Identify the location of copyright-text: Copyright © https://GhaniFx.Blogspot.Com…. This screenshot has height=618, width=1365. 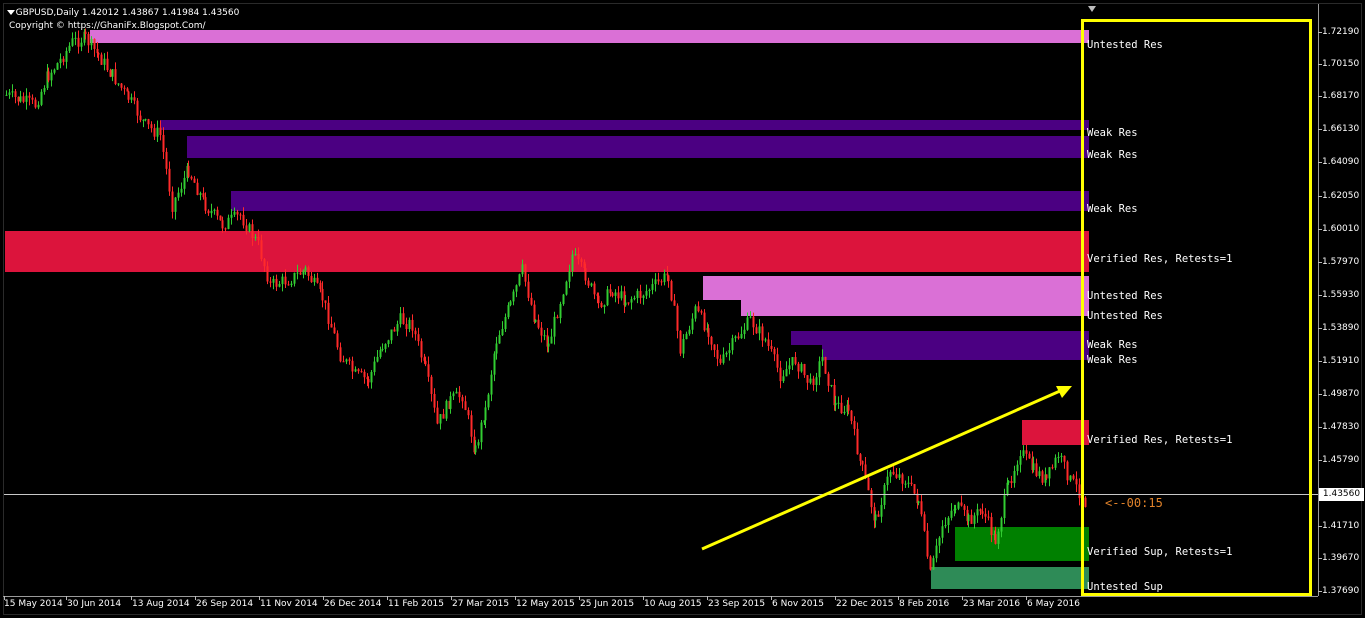
(107, 26).